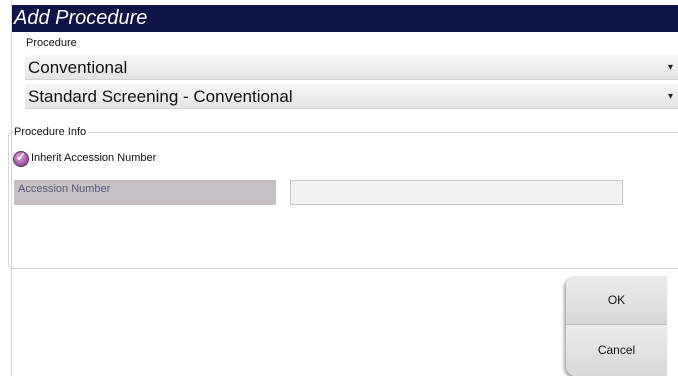 Image resolution: width=678 pixels, height=376 pixels. Describe the element at coordinates (51, 132) in the screenshot. I see `procedure-info-group-label: Procedure Info` at that location.